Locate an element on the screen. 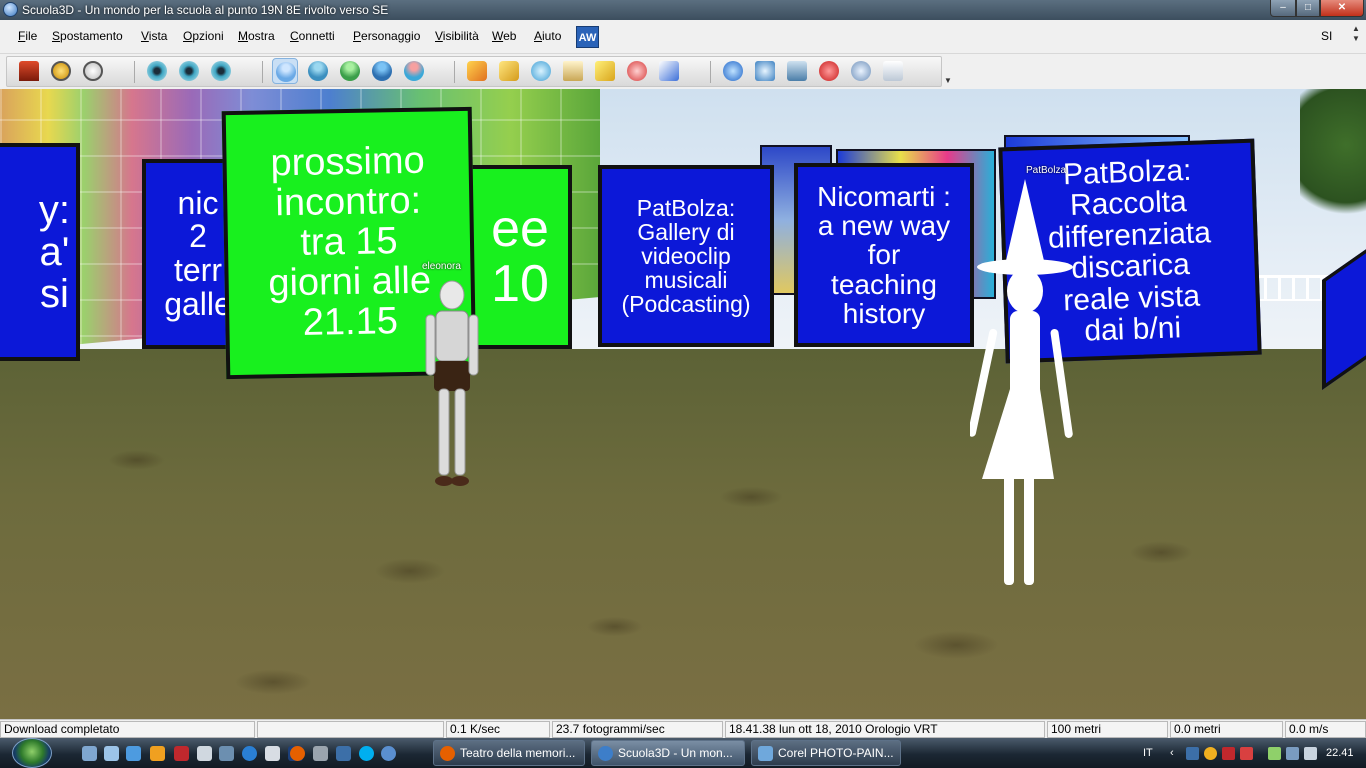  browser-icon is located at coordinates (733, 71).